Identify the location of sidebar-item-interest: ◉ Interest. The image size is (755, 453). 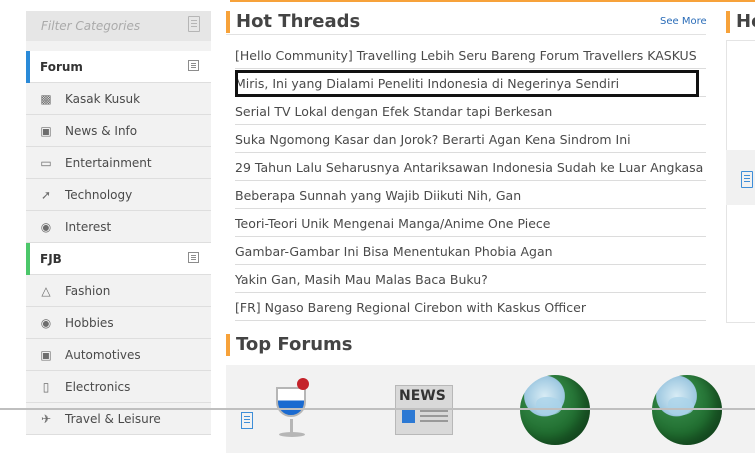
(118, 227).